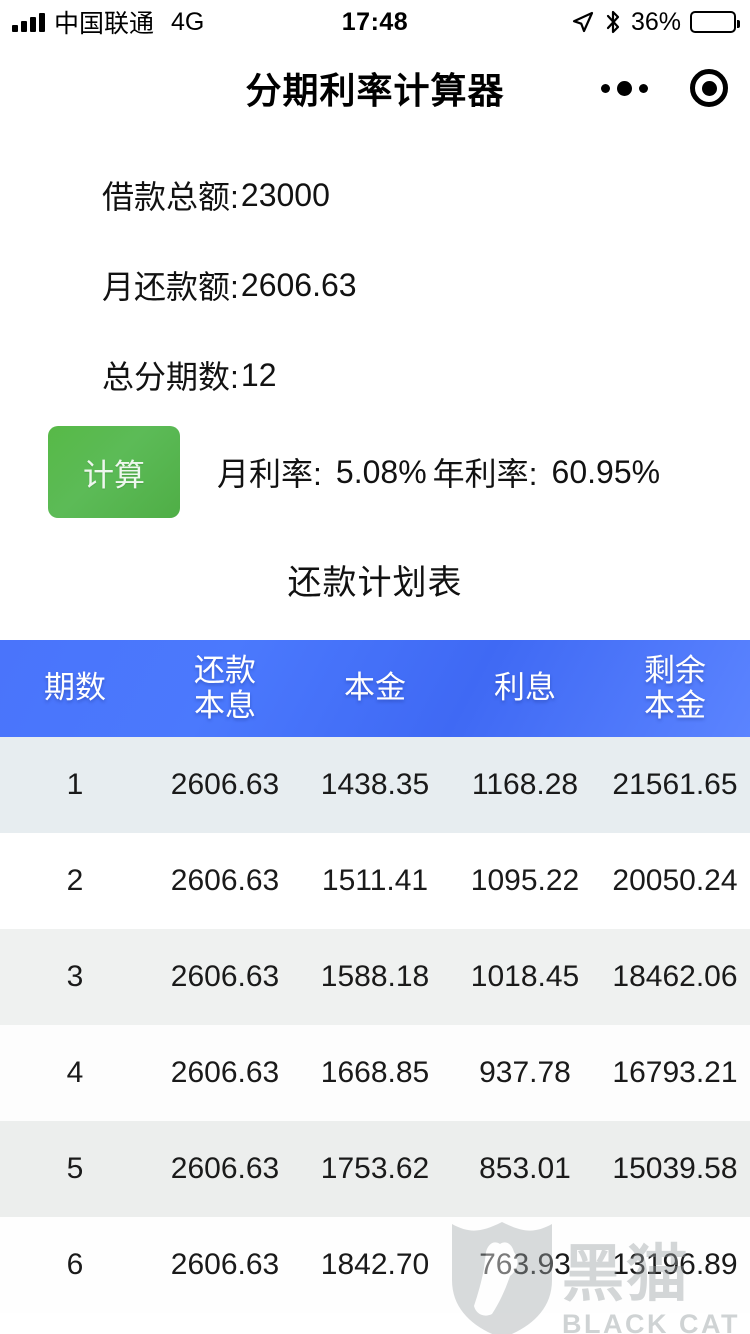 The image size is (750, 1334). Describe the element at coordinates (675, 1072) in the screenshot. I see `cell-remaining: 16793.21` at that location.